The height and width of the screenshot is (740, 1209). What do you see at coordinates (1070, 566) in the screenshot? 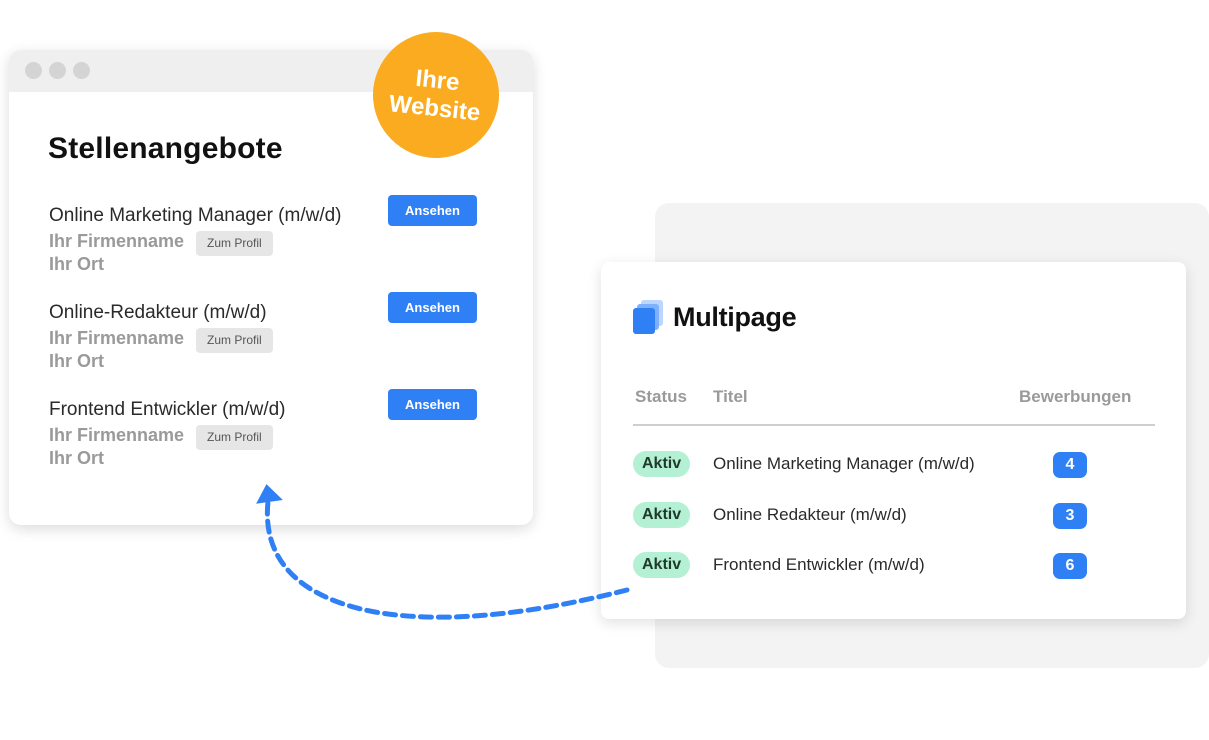
I see `applications-count: 6` at bounding box center [1070, 566].